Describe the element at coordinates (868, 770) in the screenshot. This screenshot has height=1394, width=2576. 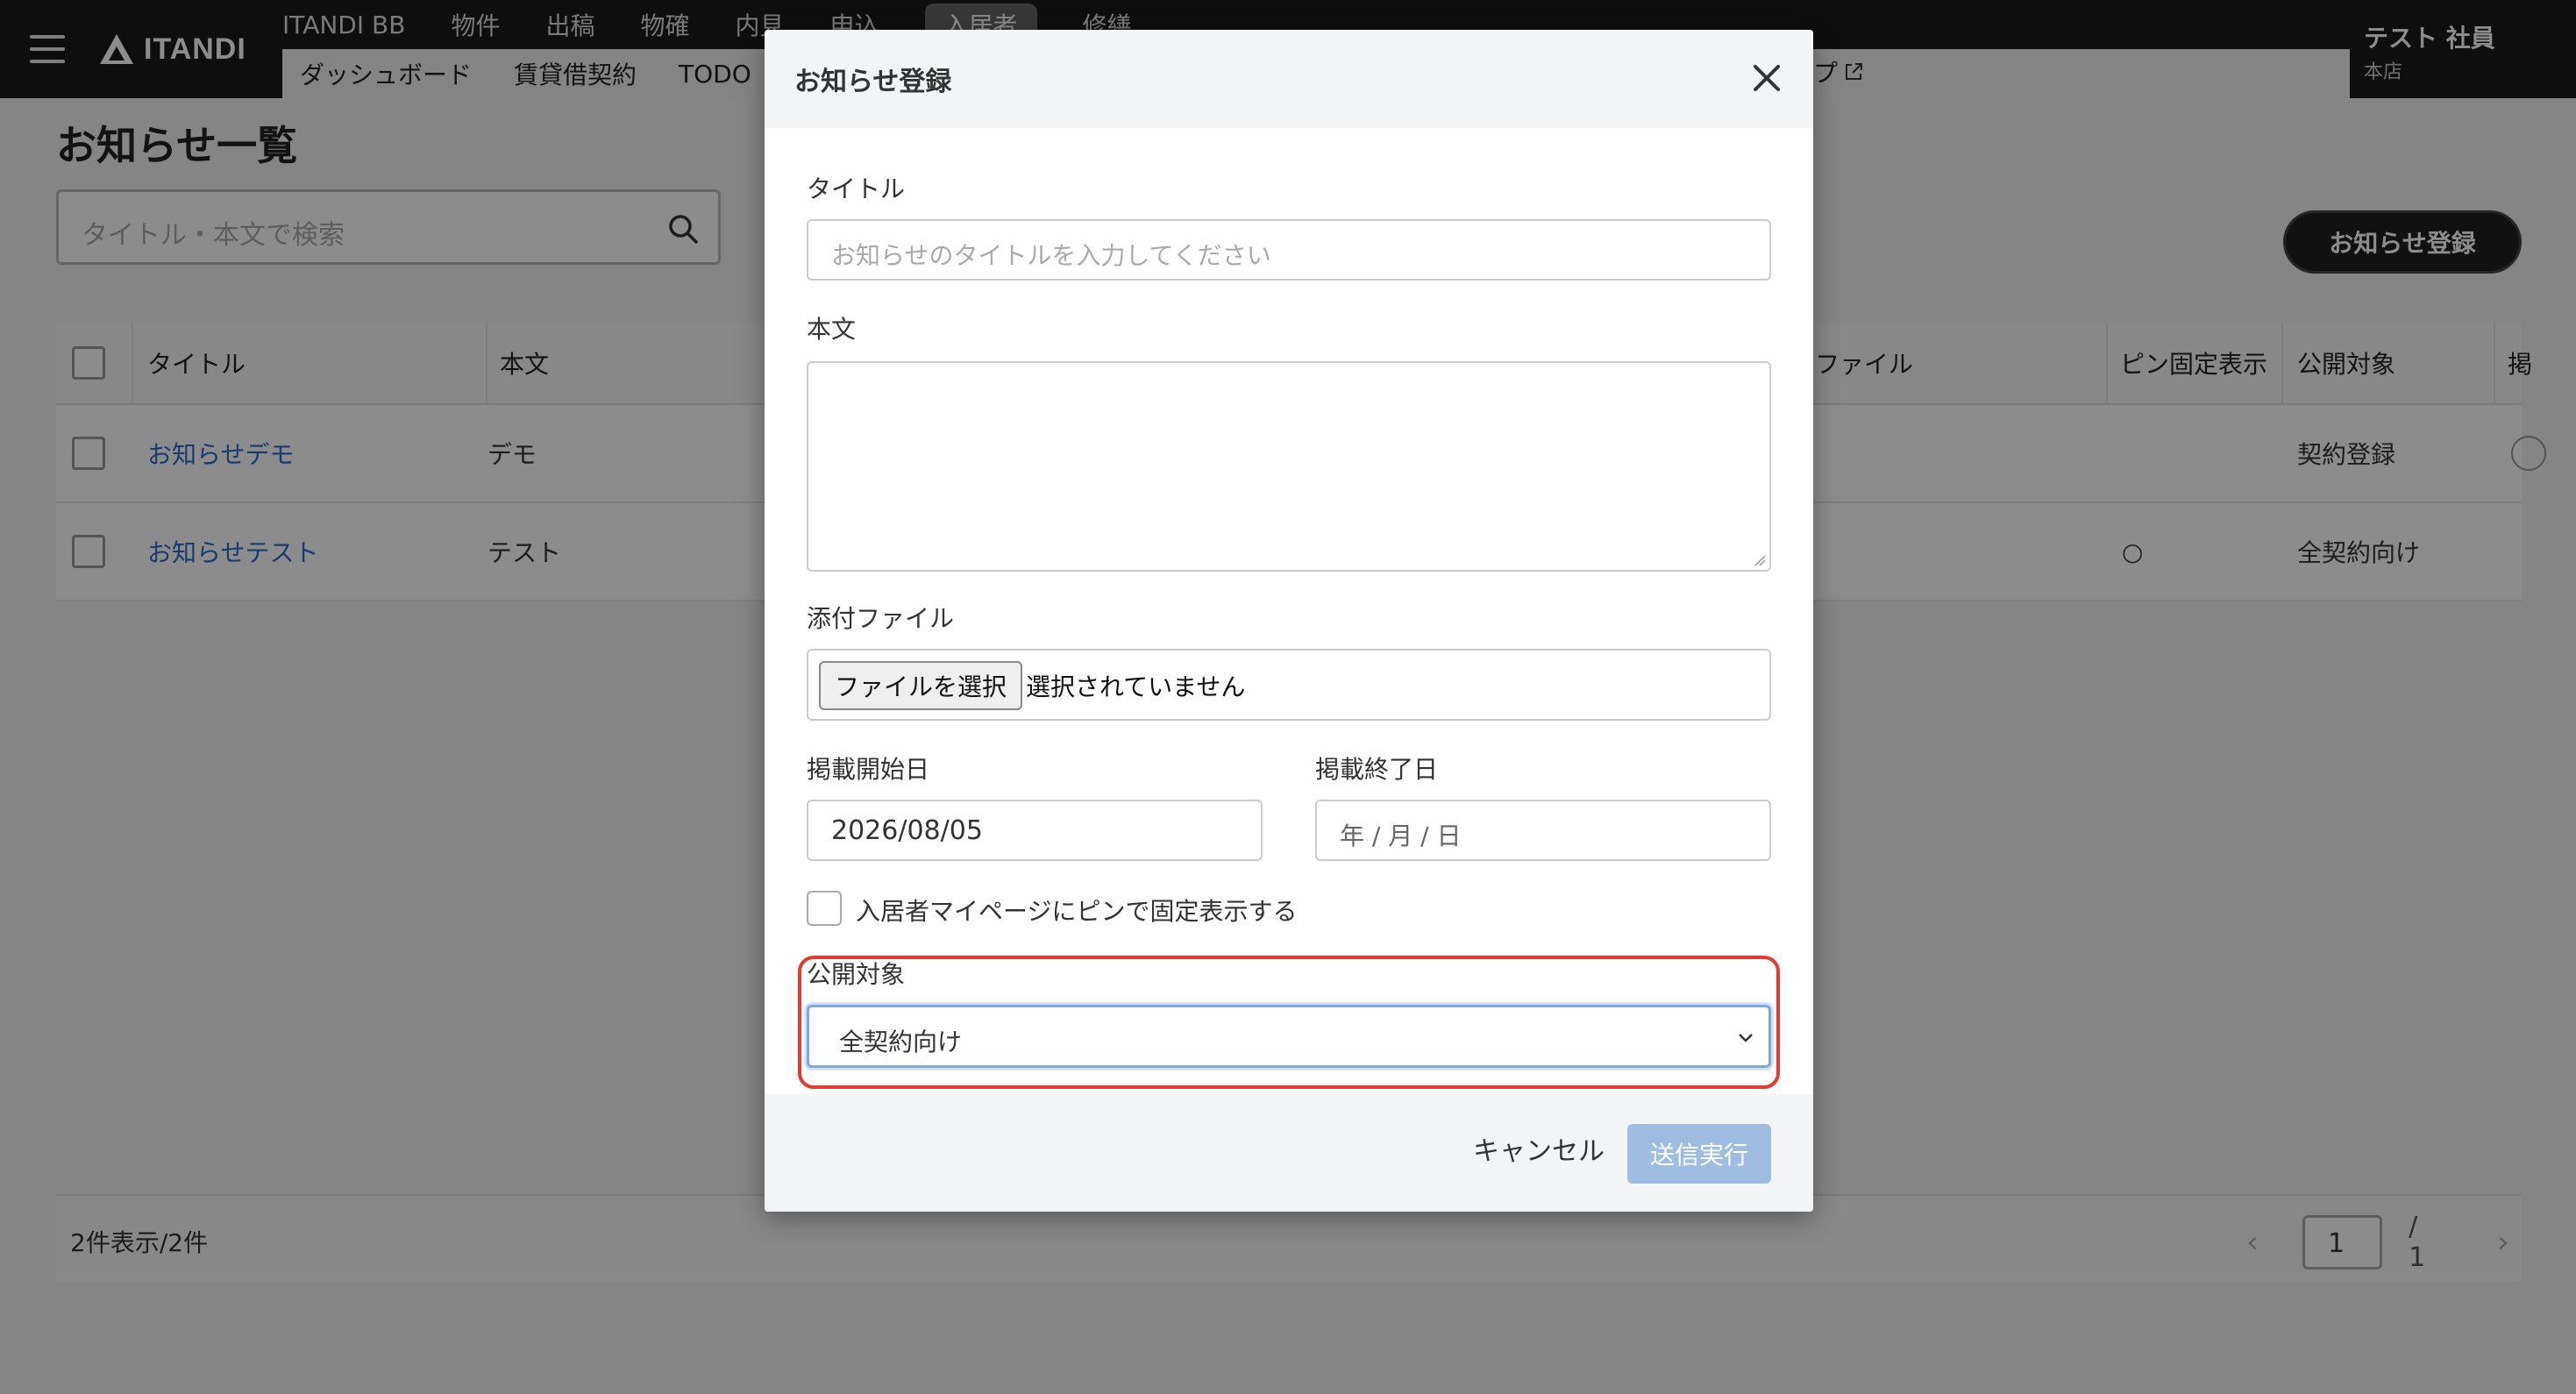
I see `start-date-label: 掲載開始日` at that location.